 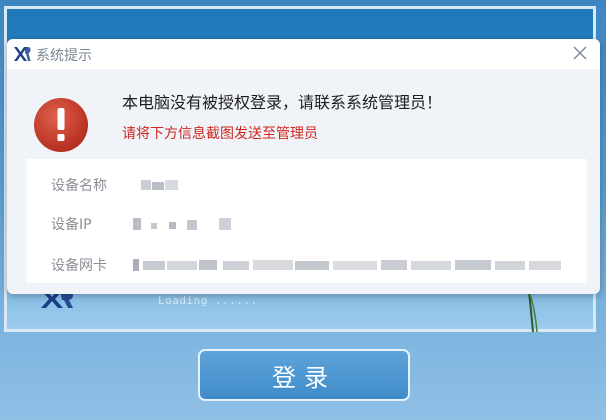 What do you see at coordinates (303, 54) in the screenshot?
I see `dialog-titlebar: 系统提示` at bounding box center [303, 54].